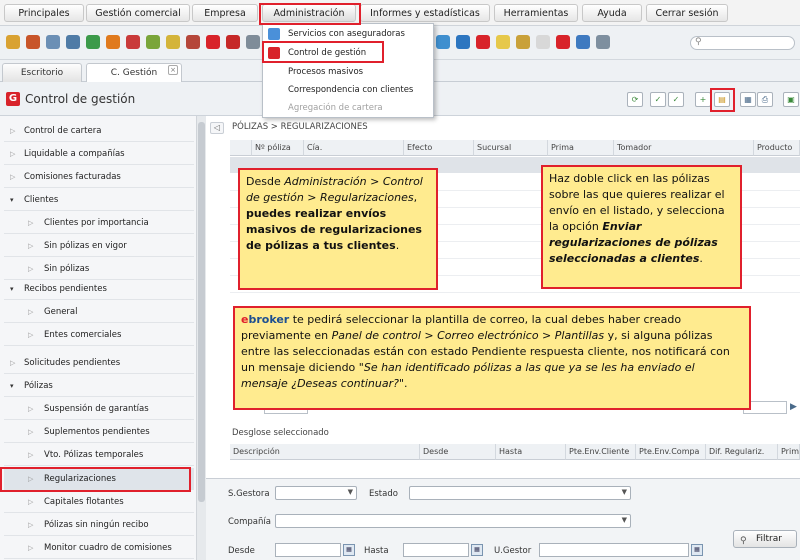 This screenshot has width=800, height=560. I want to click on grid-col-cia: Cía., so click(354, 148).